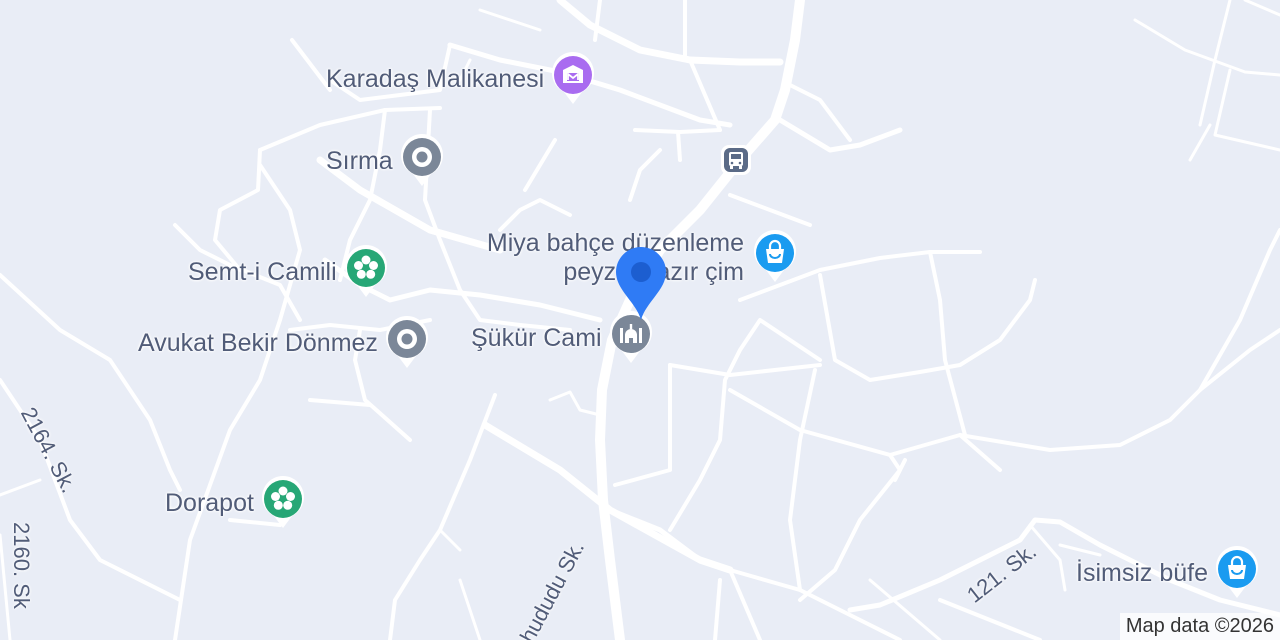 Image resolution: width=1280 pixels, height=640 pixels. Describe the element at coordinates (435, 78) in the screenshot. I see `poi-label: Karadaş Malikanesi` at that location.